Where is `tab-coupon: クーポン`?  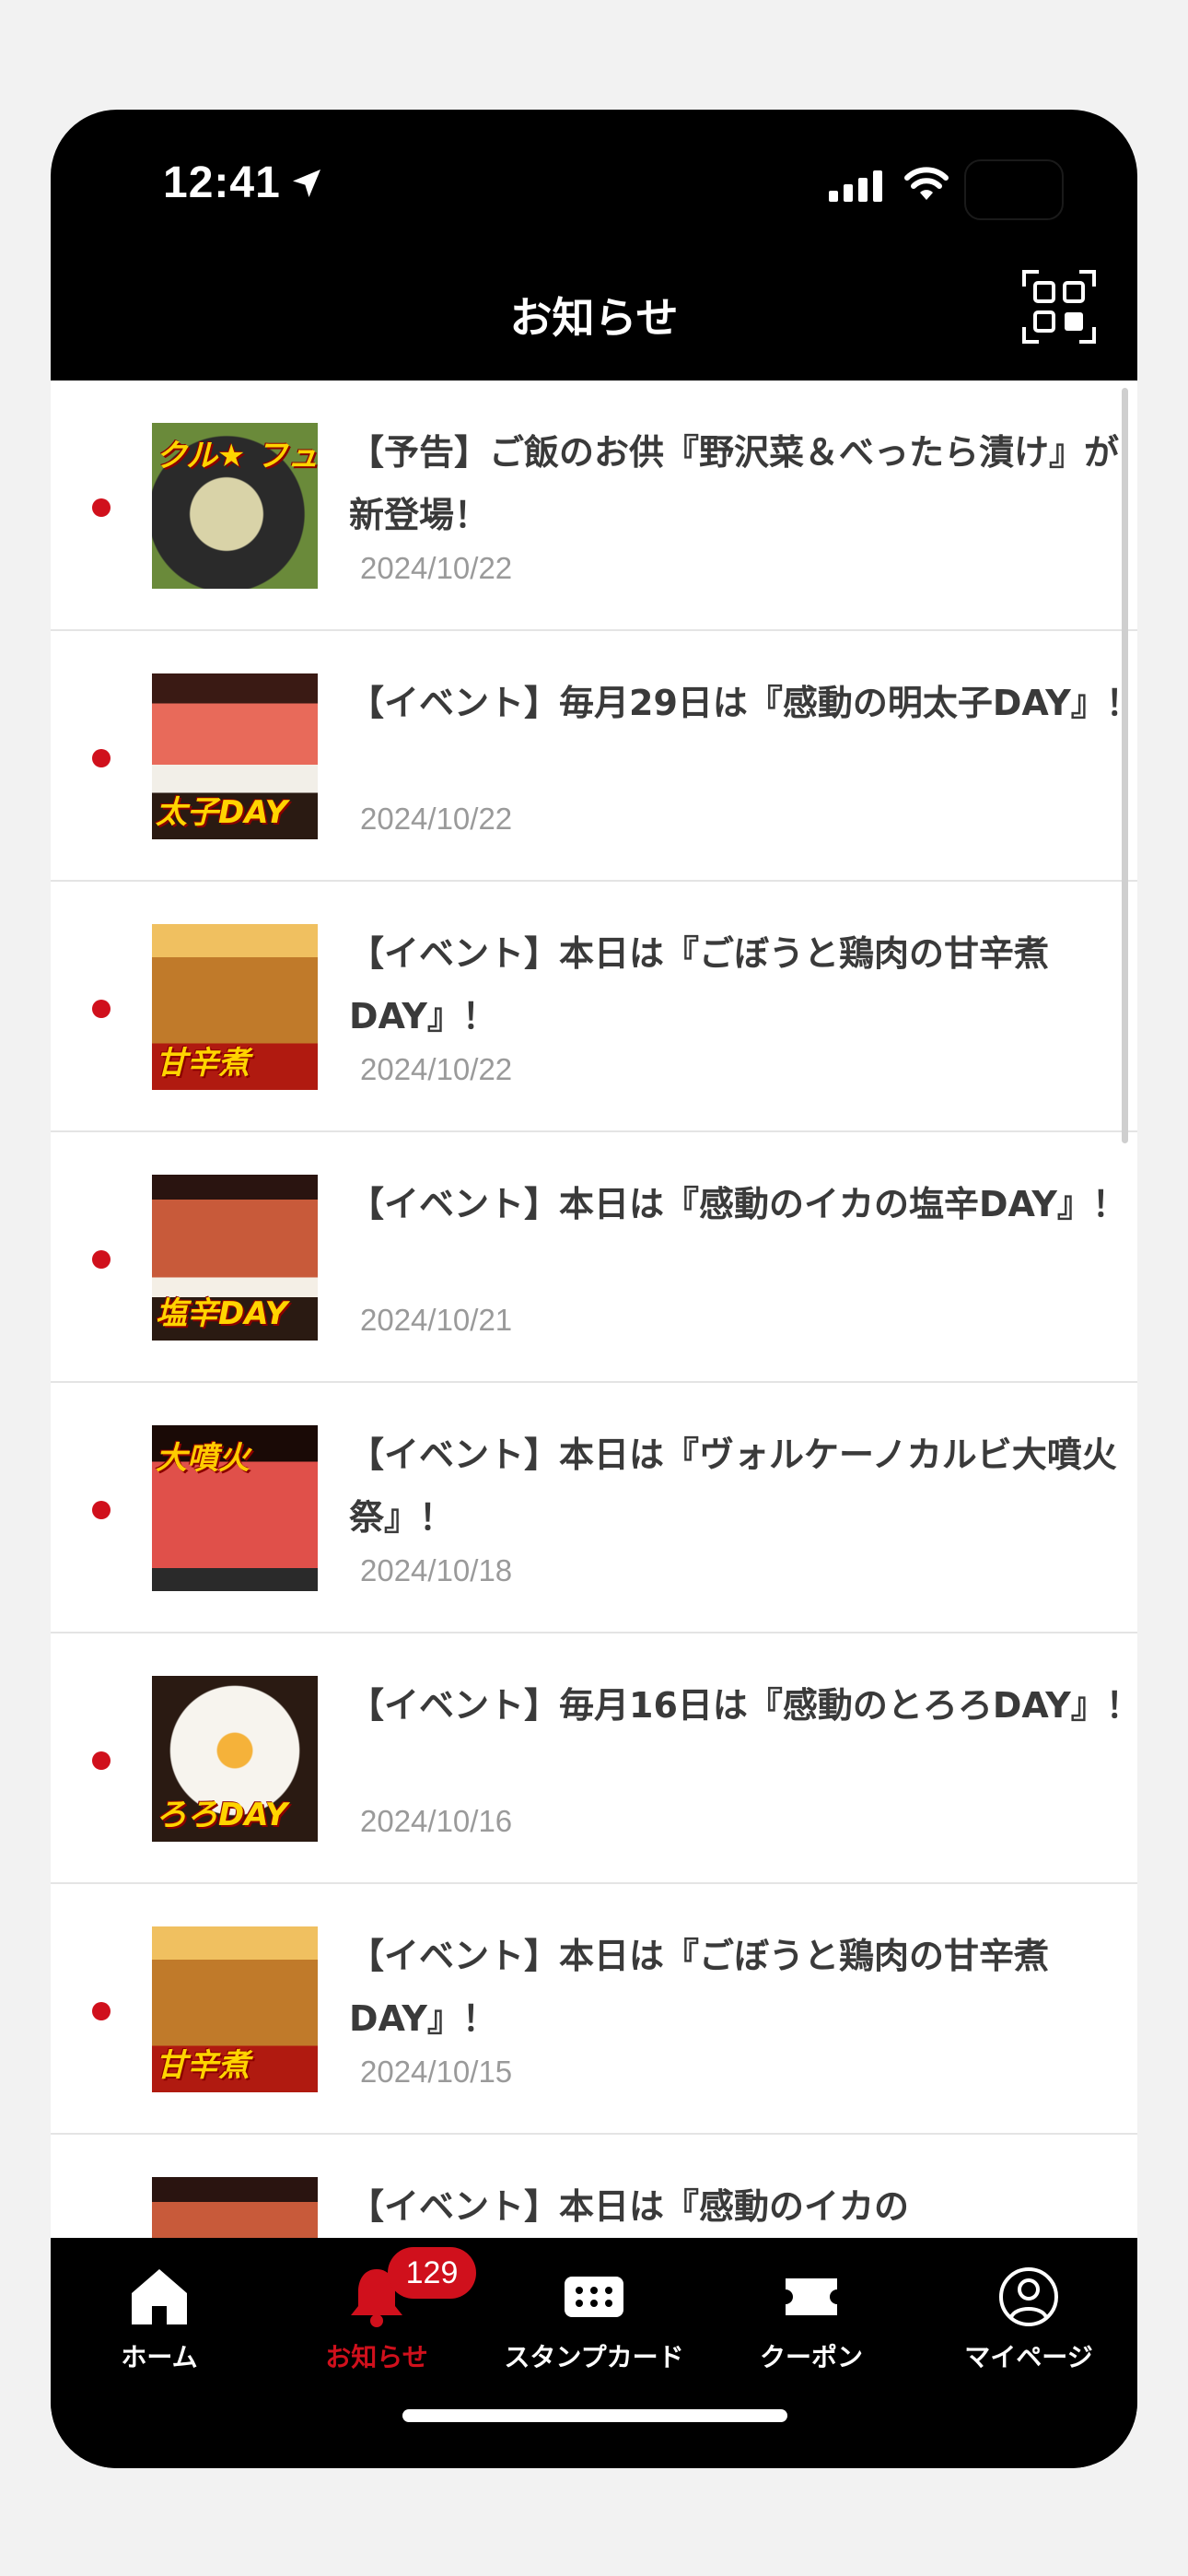
tab-coupon: クーポン is located at coordinates (811, 2311).